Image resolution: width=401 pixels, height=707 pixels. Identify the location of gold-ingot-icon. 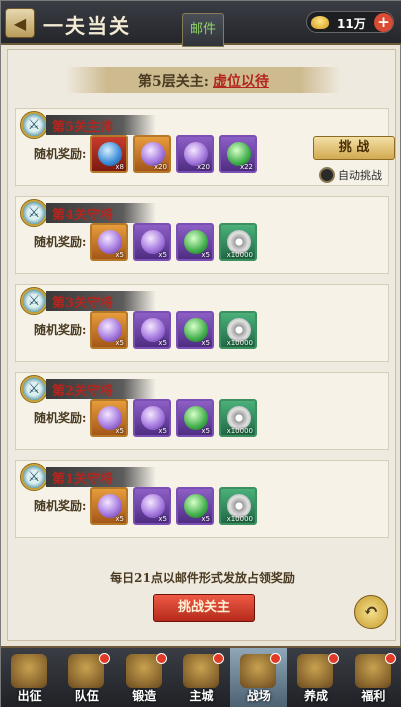
(320, 22).